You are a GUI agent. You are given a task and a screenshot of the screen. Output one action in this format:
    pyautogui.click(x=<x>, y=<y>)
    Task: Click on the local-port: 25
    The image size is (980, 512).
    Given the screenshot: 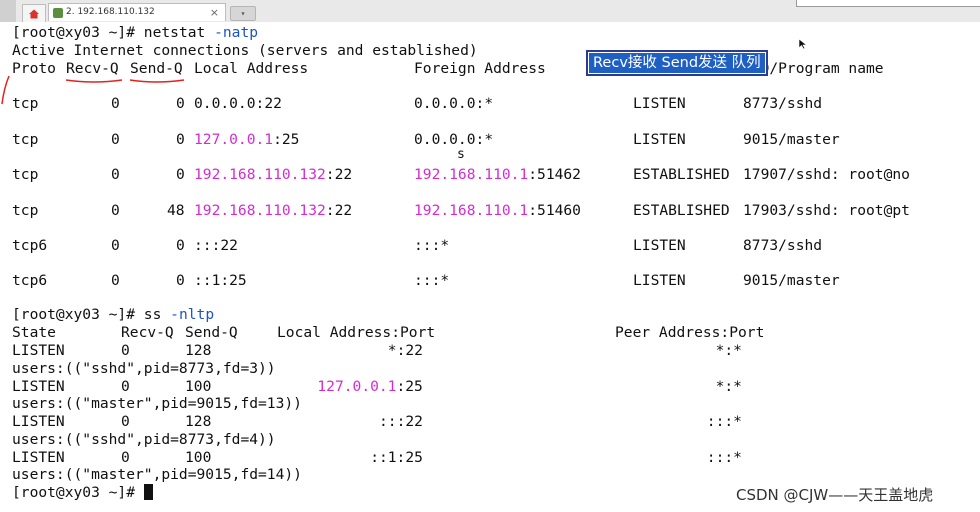 What is the action you would take?
    pyautogui.click(x=290, y=139)
    